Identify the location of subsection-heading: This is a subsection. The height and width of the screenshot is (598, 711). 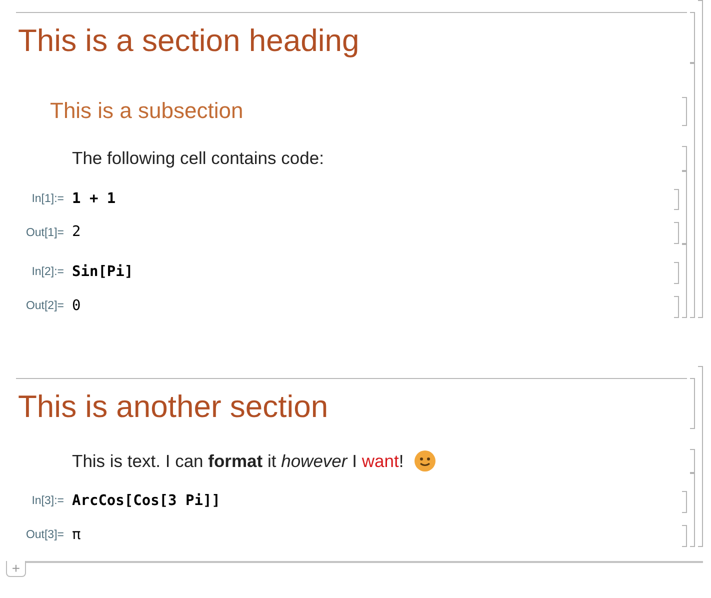
(147, 111).